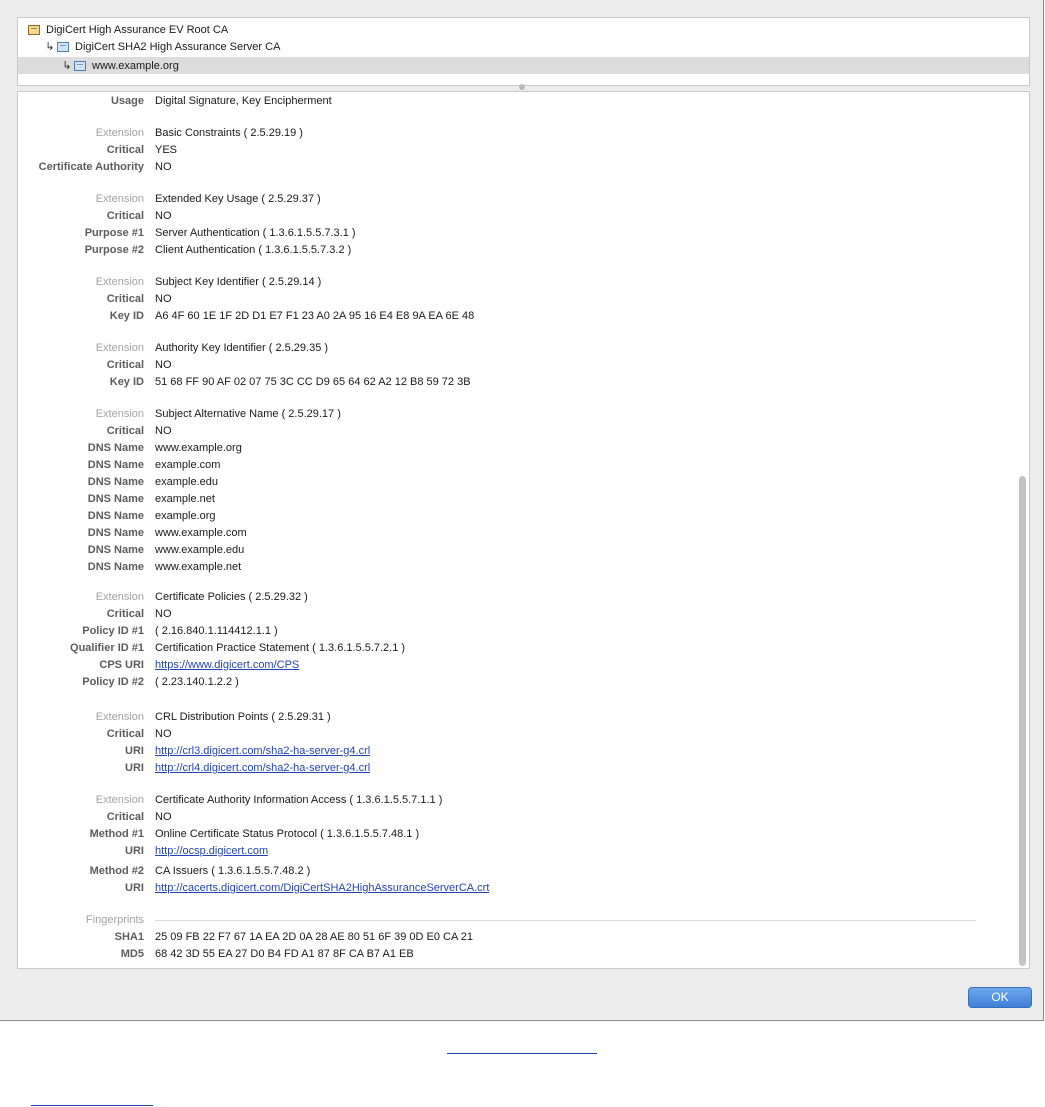 The height and width of the screenshot is (1107, 1045). Describe the element at coordinates (80, 65) in the screenshot. I see `leaf-cert-icon` at that location.